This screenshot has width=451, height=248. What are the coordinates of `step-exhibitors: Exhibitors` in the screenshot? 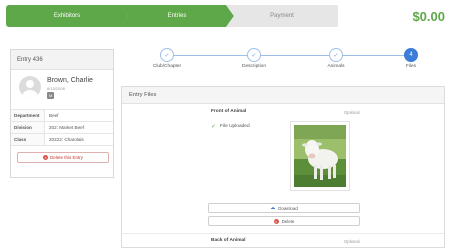 It's located at (67, 16).